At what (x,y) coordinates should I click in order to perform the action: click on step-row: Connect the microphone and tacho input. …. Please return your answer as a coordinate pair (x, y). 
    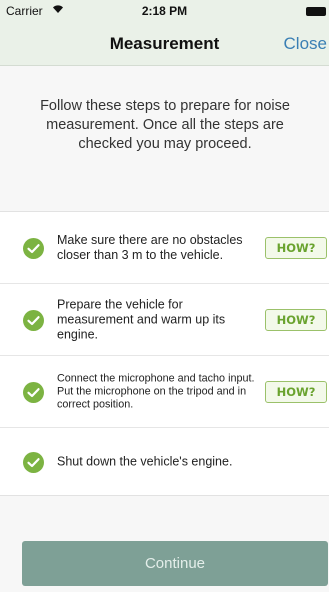
    Looking at the image, I should click on (164, 392).